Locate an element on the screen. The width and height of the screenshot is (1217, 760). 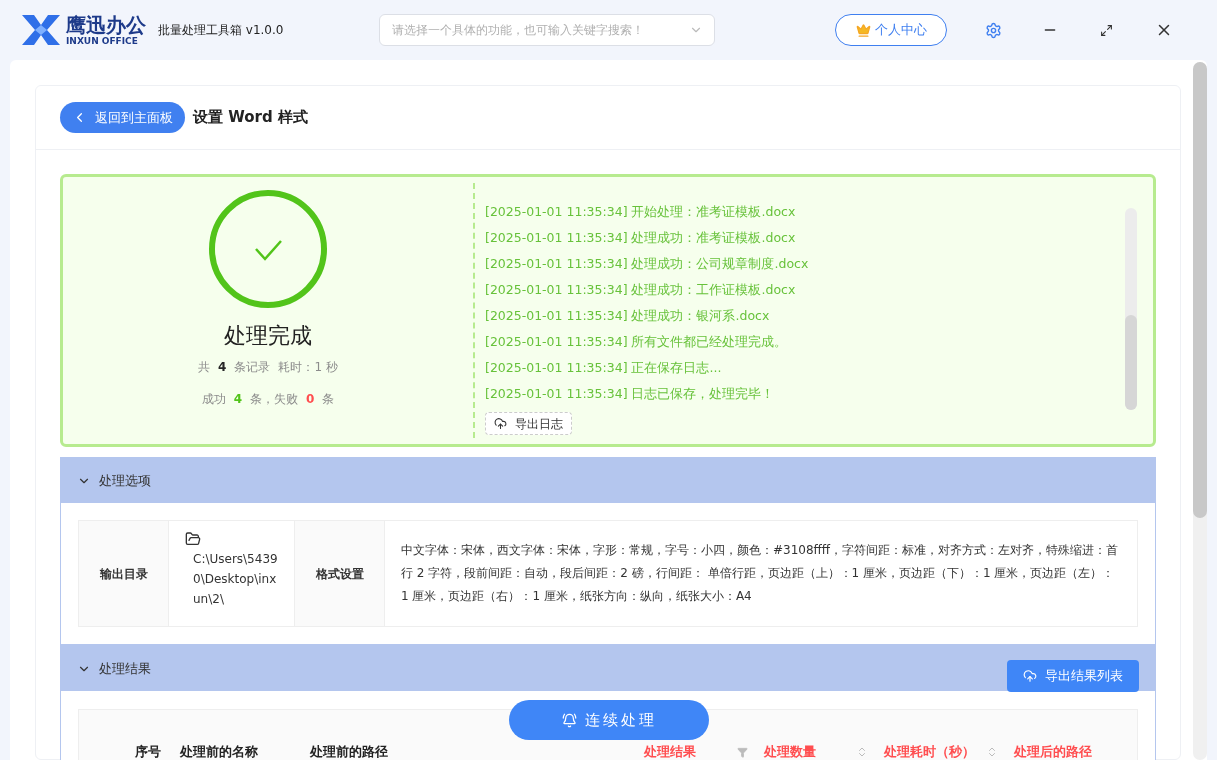
stats-text: 耗时：1 秒 is located at coordinates (308, 367).